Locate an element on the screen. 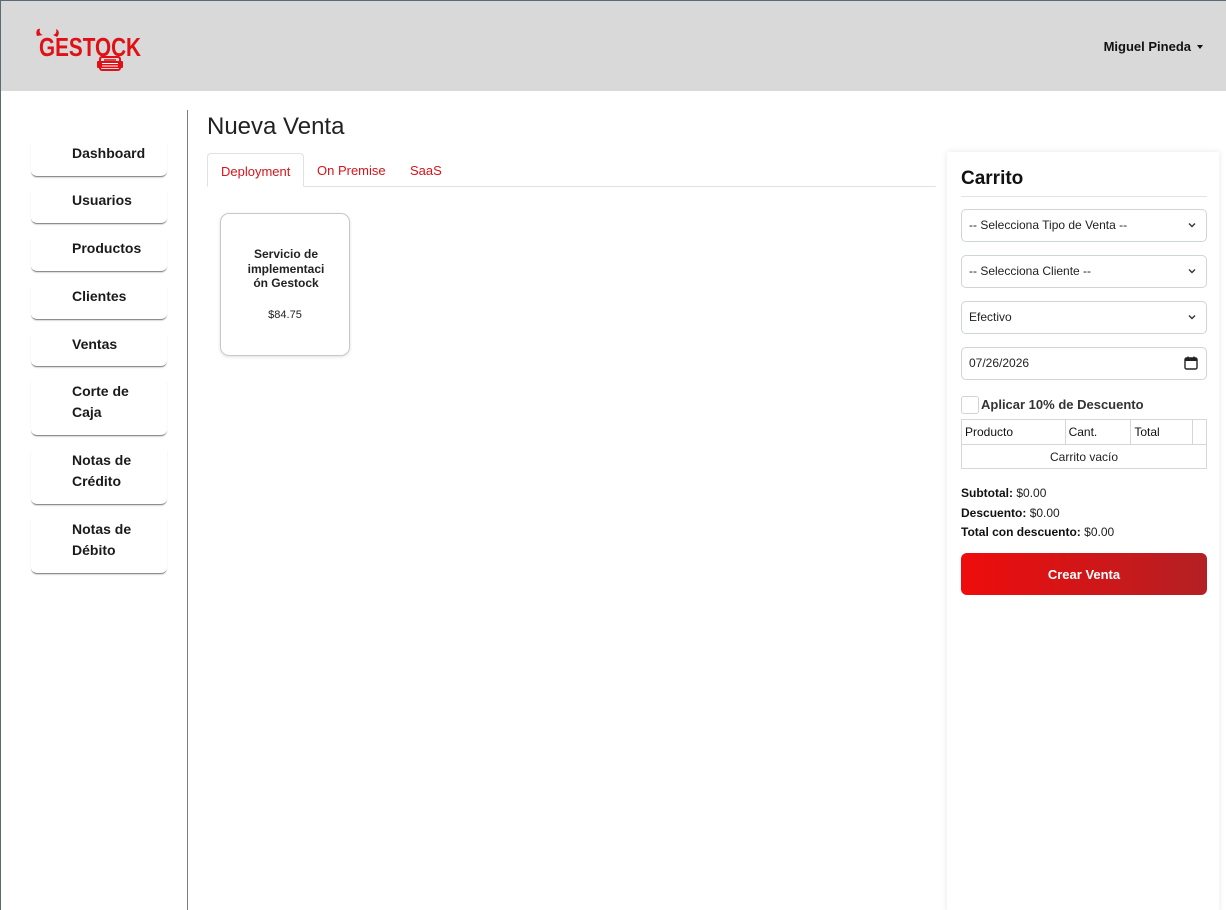  empty-cart-message: Carrito vacío is located at coordinates (1084, 456).